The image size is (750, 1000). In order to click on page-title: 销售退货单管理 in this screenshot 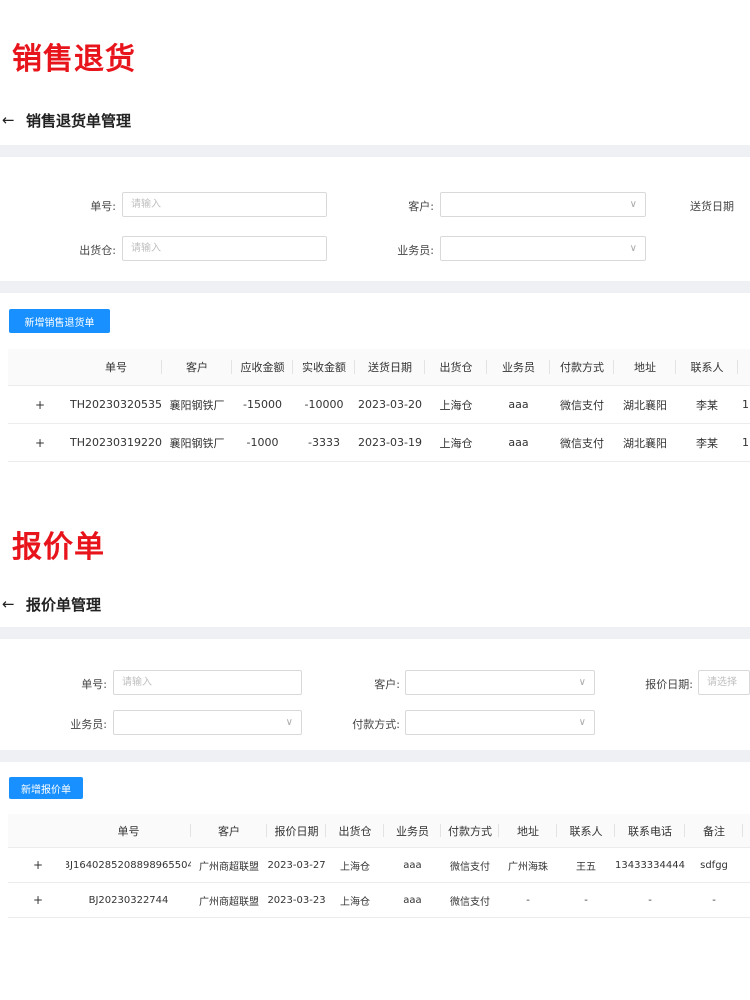, I will do `click(79, 120)`.